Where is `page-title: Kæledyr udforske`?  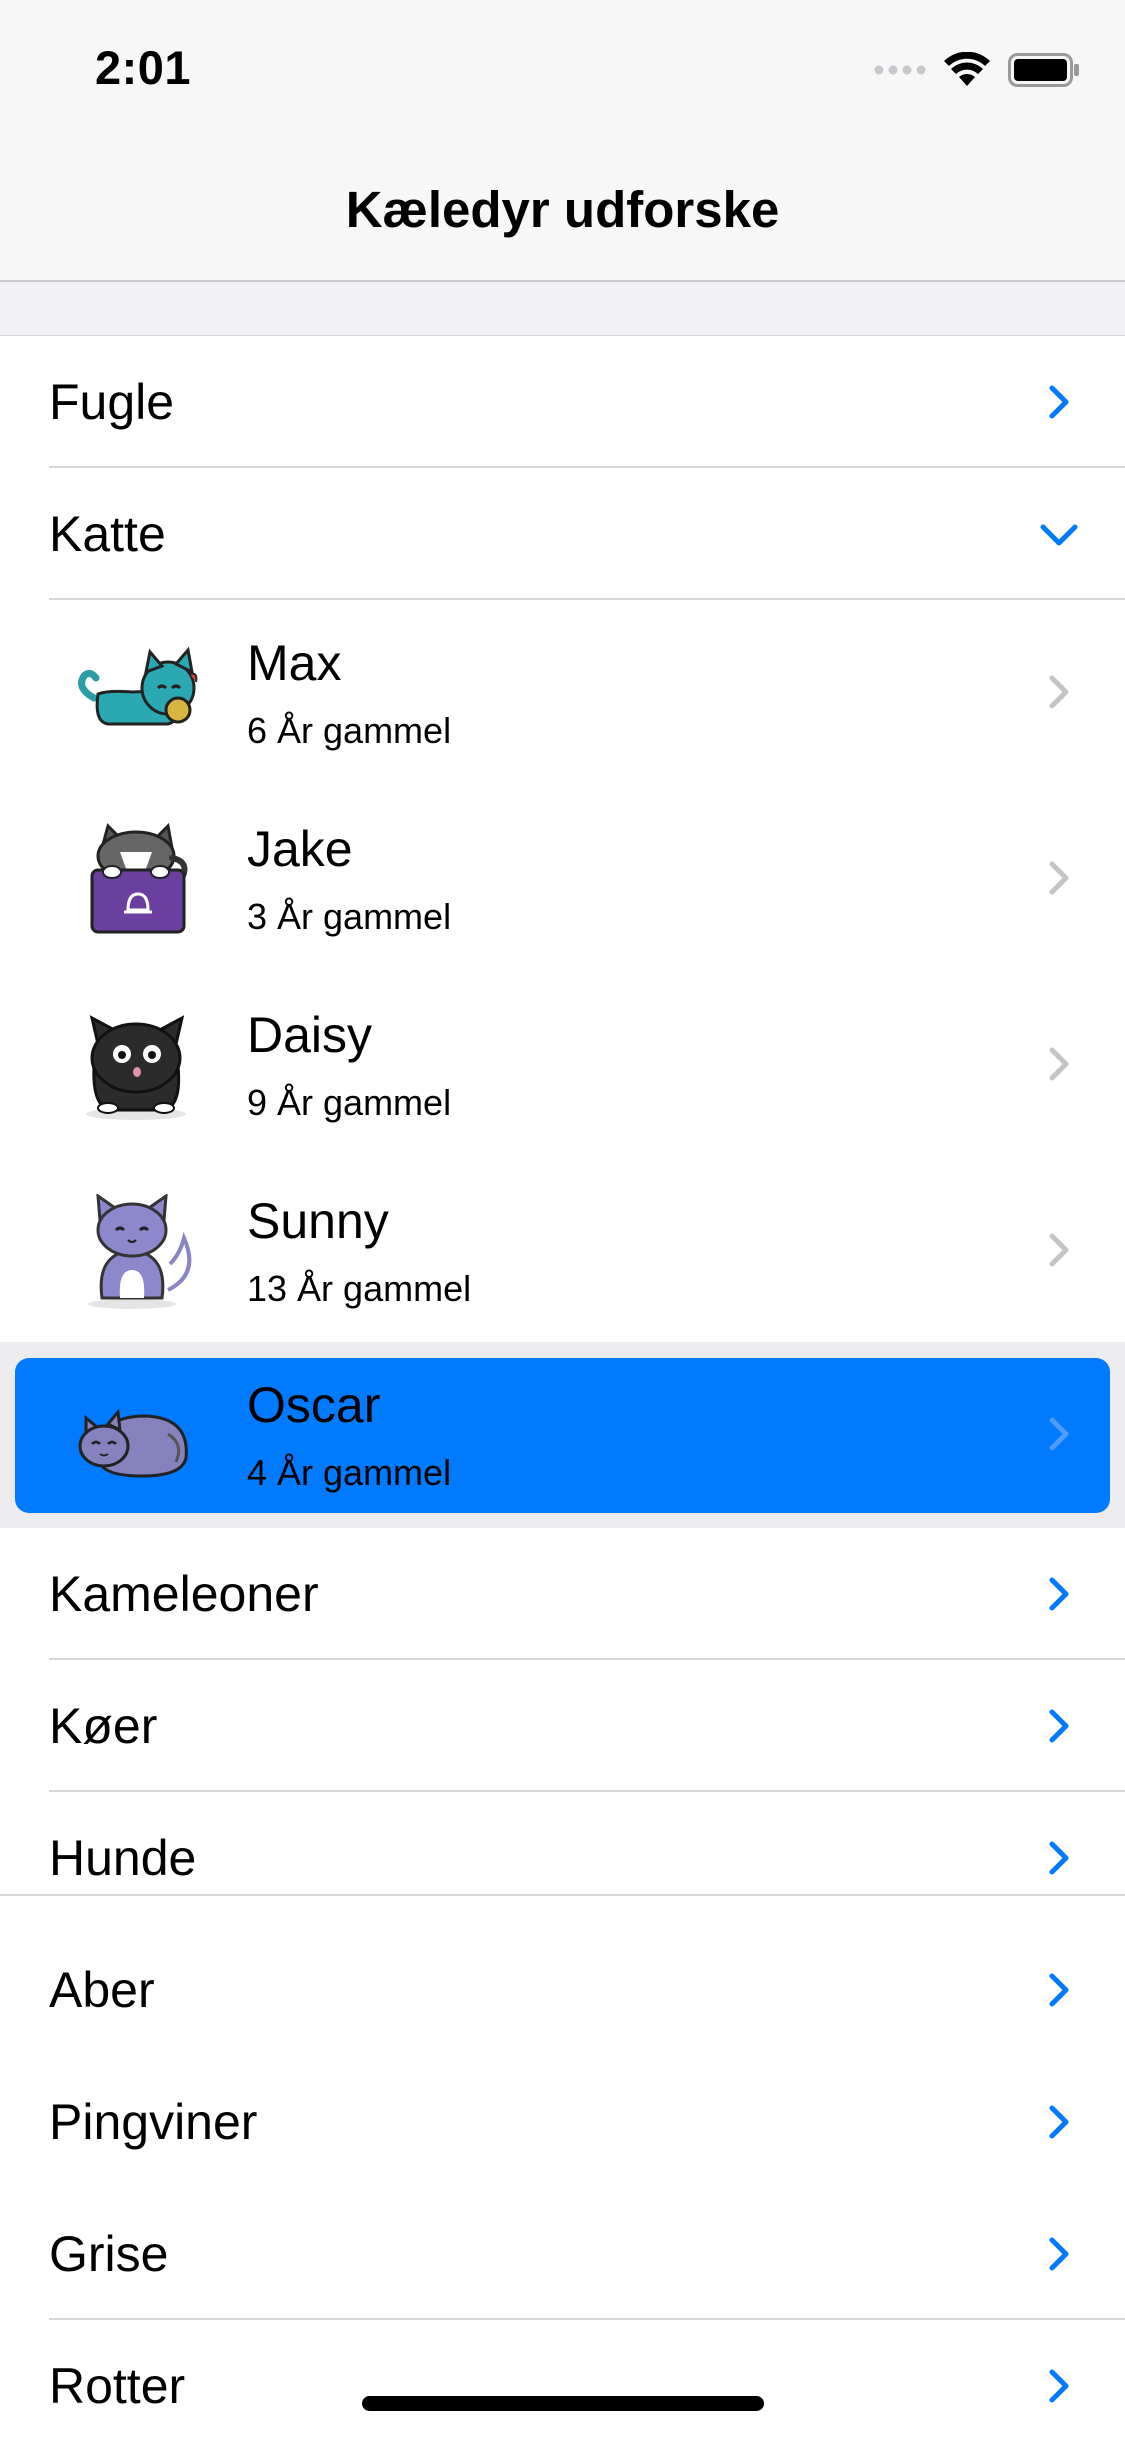 page-title: Kæledyr udforske is located at coordinates (562, 209).